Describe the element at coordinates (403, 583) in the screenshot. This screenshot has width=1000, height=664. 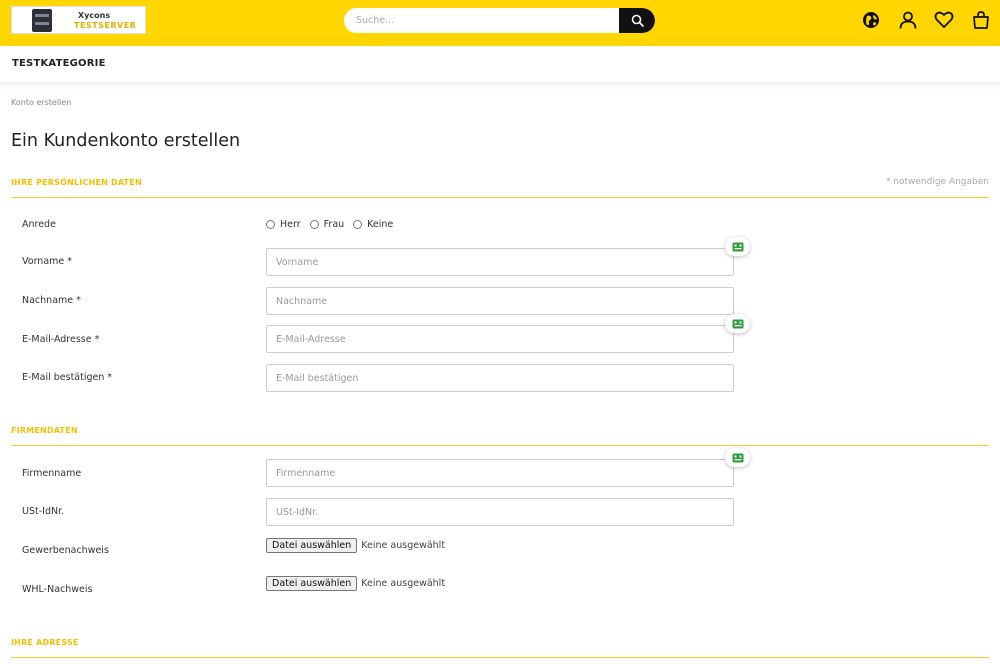
I see `whl-proof-status: Keine ausgewählt` at that location.